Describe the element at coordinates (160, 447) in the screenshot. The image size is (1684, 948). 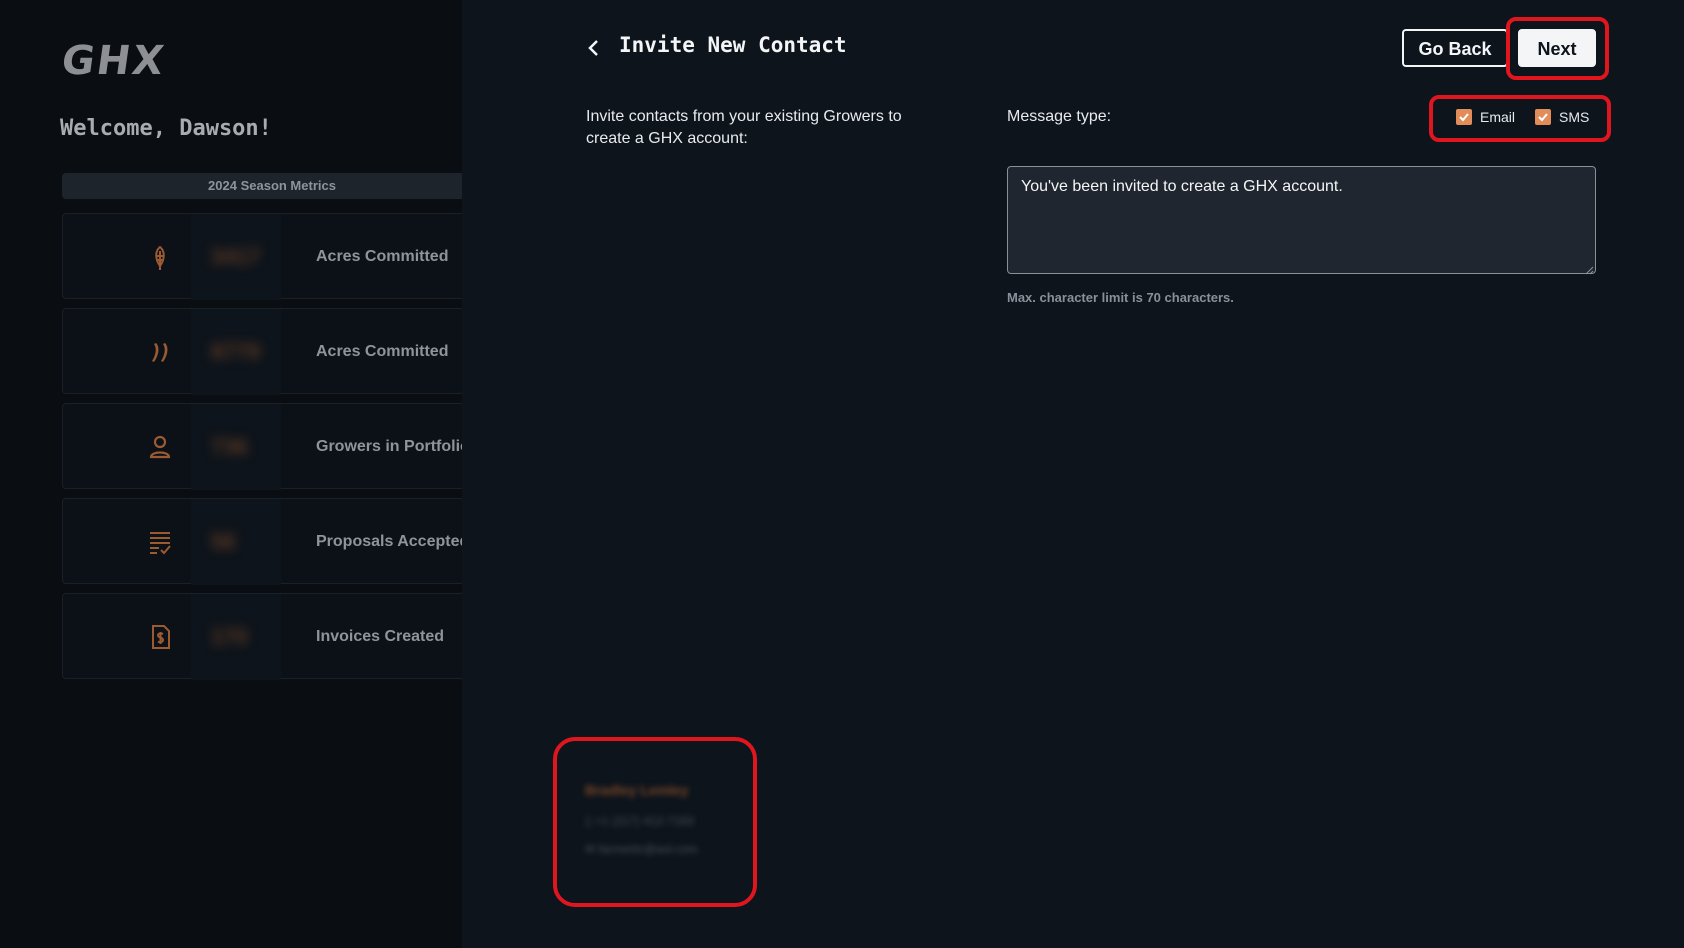
I see `person-icon` at that location.